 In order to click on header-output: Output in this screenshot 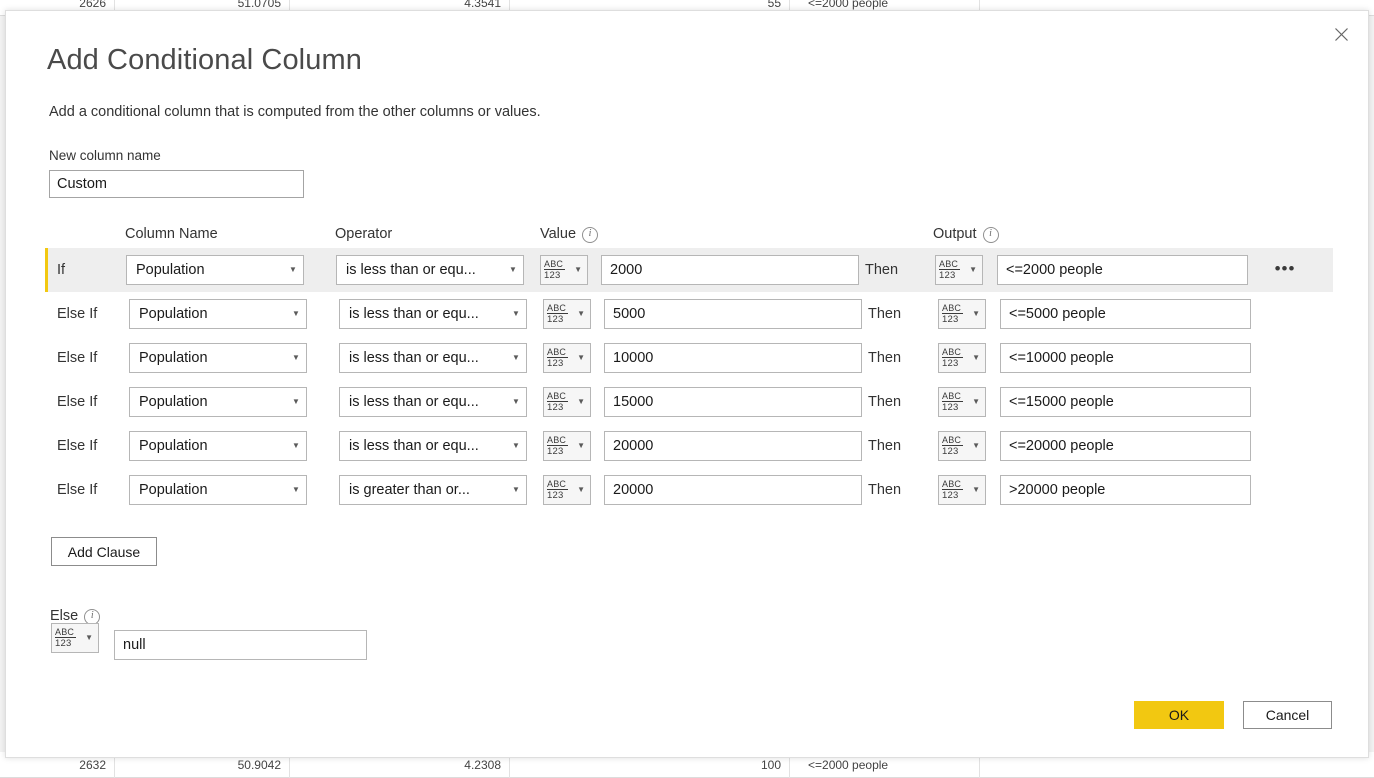, I will do `click(966, 234)`.